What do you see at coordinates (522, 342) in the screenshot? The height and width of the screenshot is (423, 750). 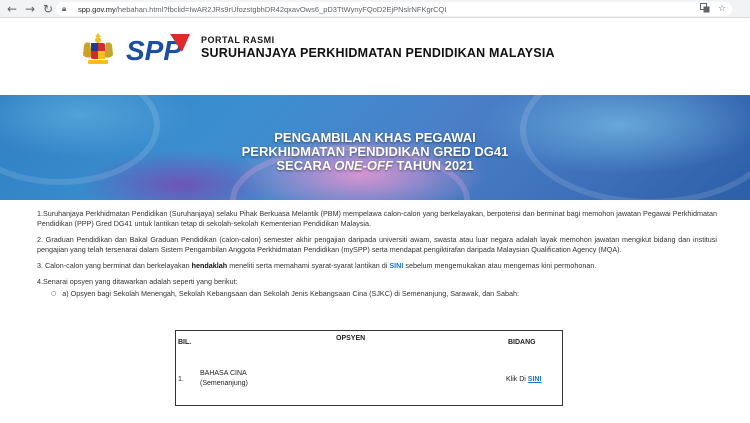 I see `column-header-bidang: BIDANG` at bounding box center [522, 342].